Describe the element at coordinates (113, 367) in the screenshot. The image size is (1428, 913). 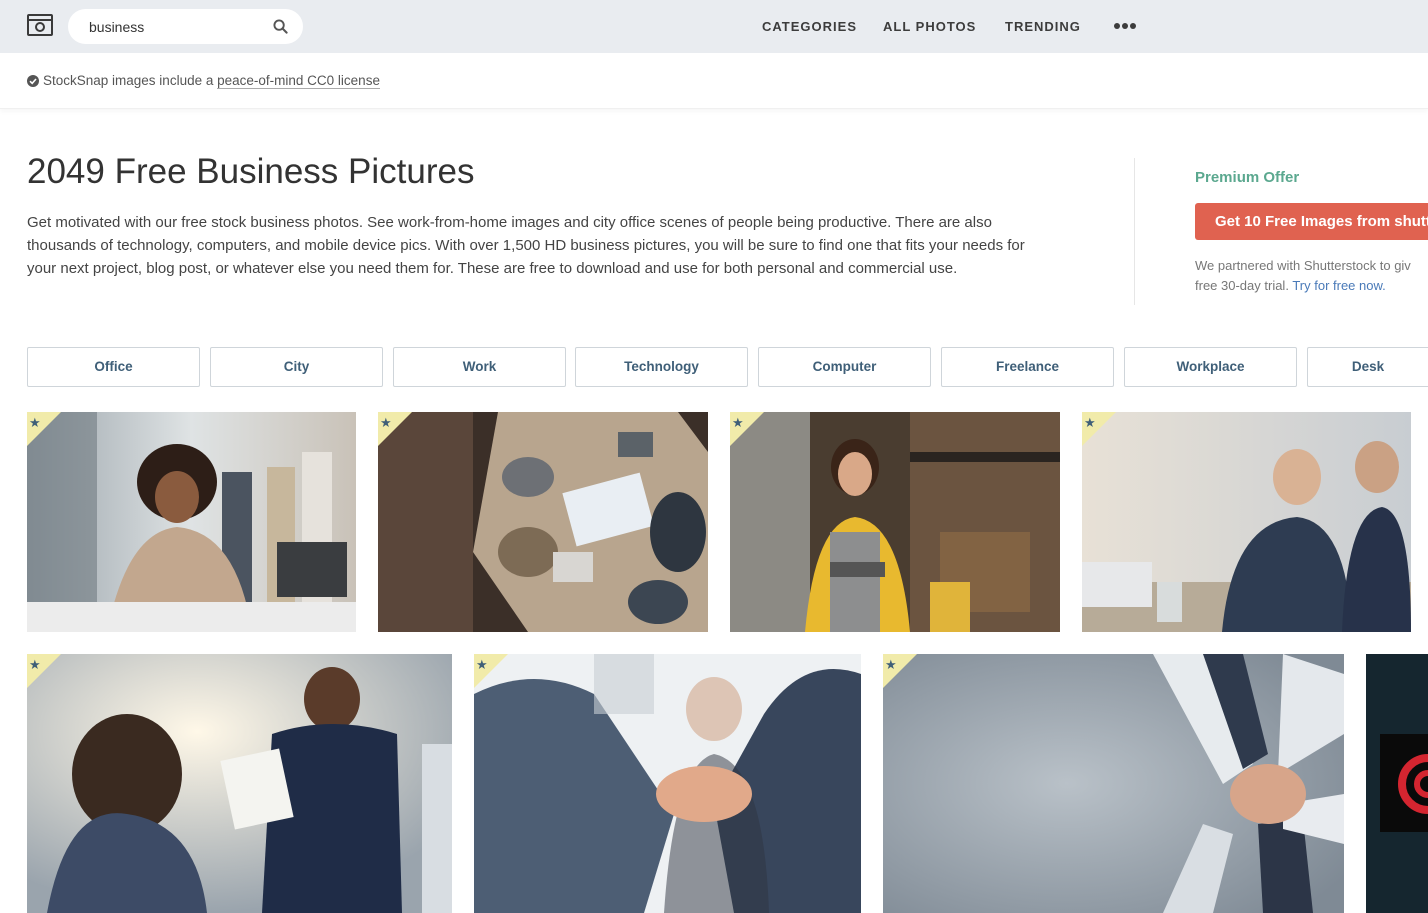
I see `tag-office: Office` at that location.